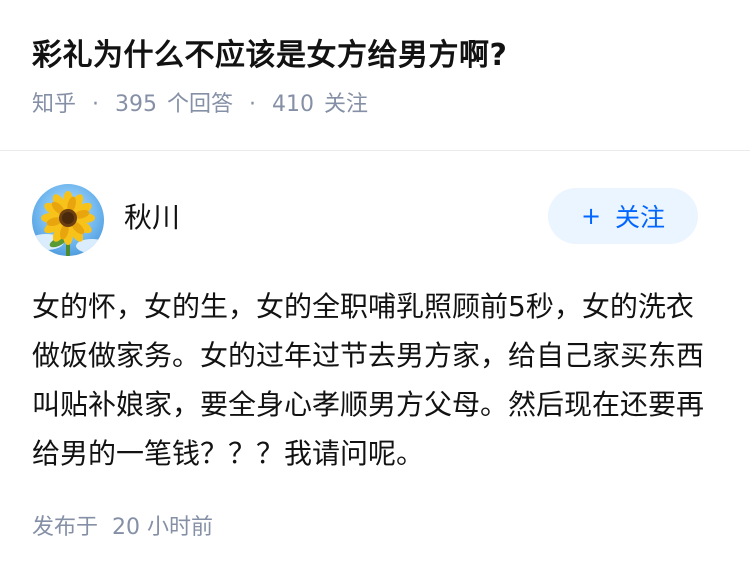 The image size is (750, 578). Describe the element at coordinates (65, 527) in the screenshot. I see `publish-label: 发布于` at that location.